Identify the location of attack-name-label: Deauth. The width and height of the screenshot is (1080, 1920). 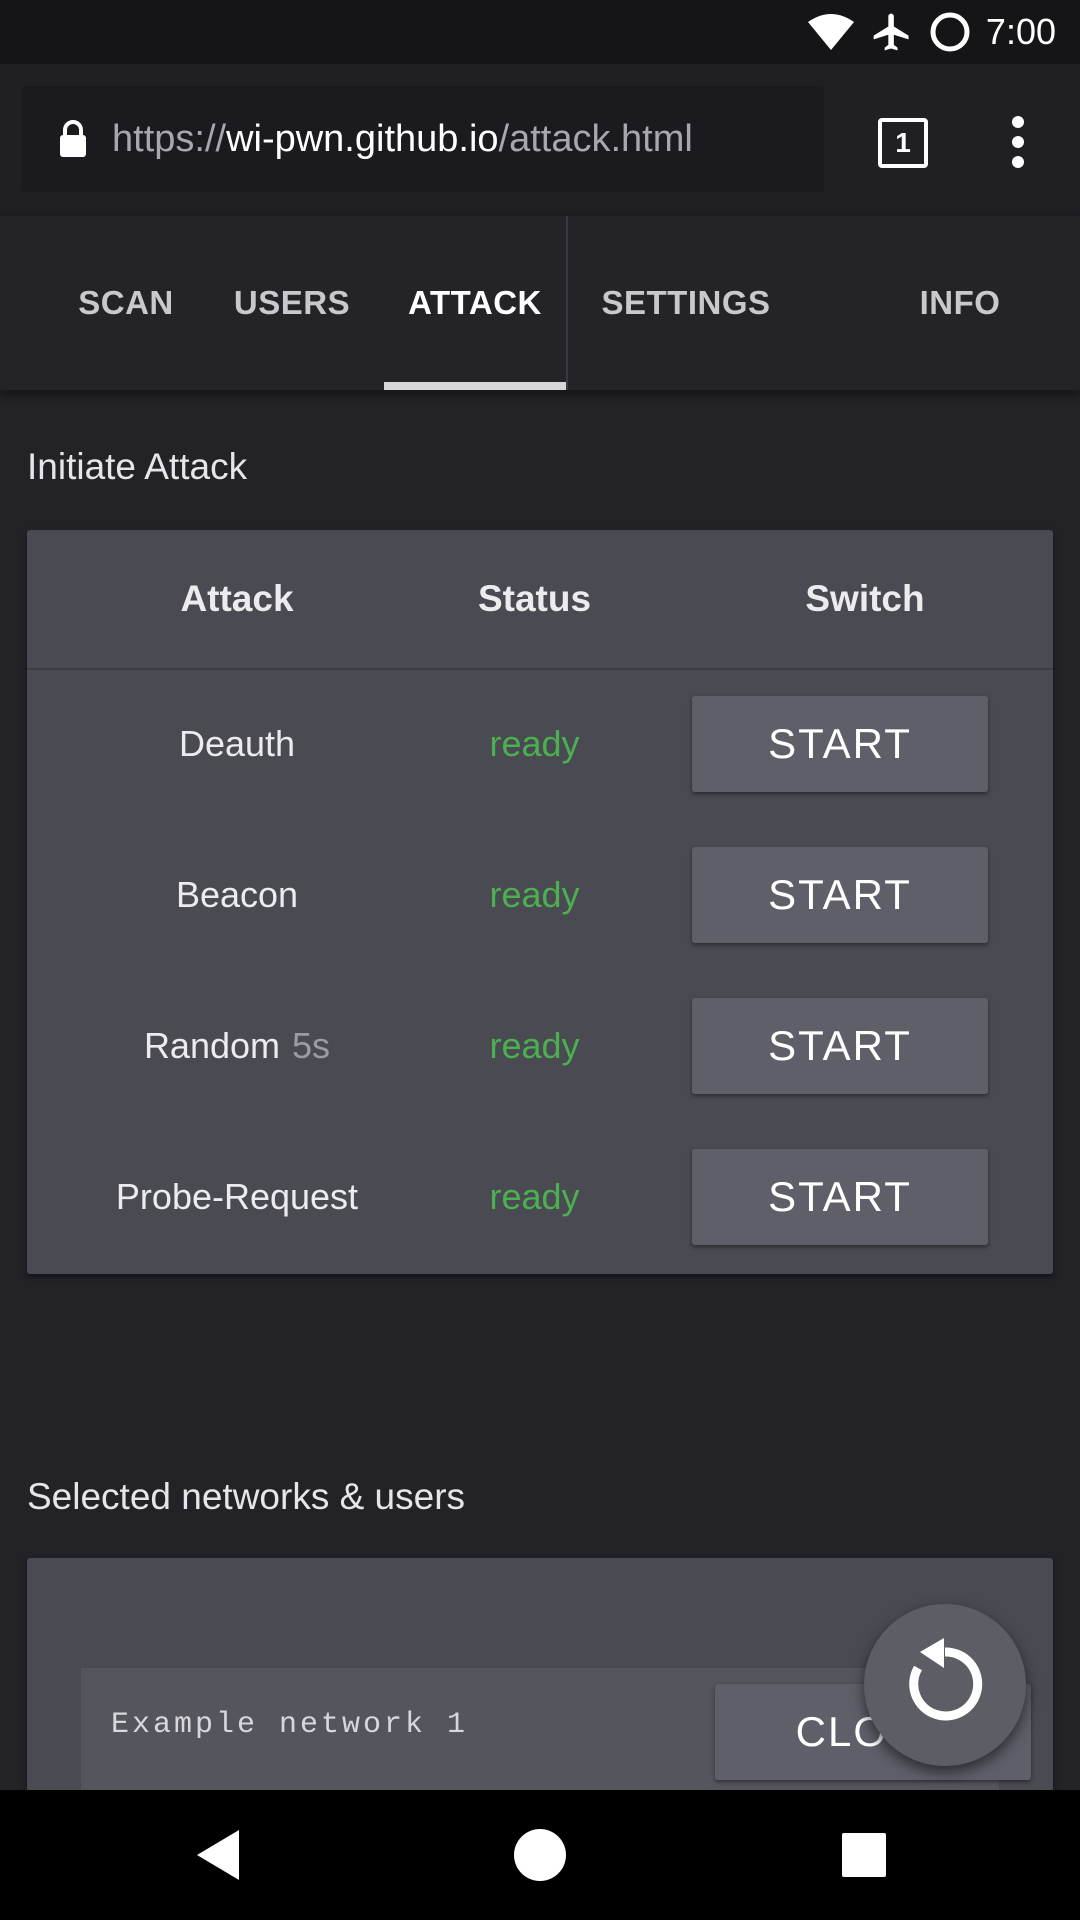
(237, 743).